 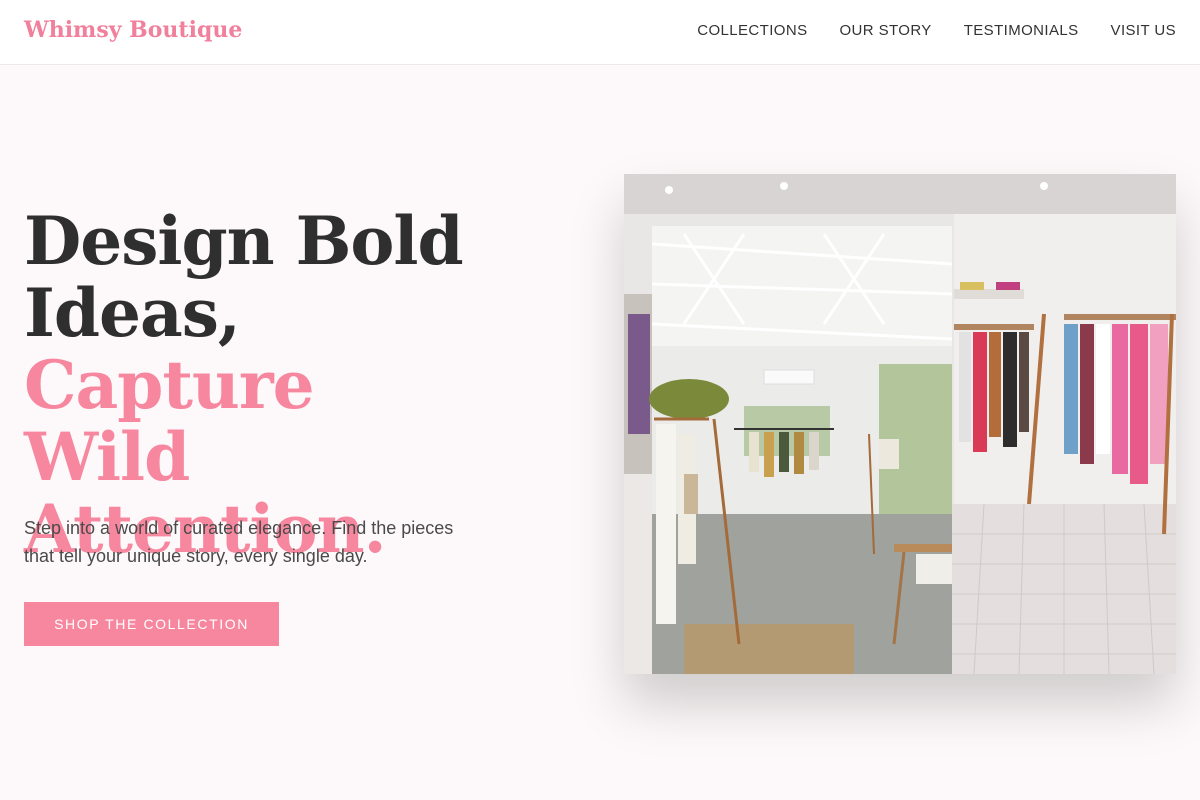 I want to click on hero-title-line-2: Ideas,, so click(x=132, y=313).